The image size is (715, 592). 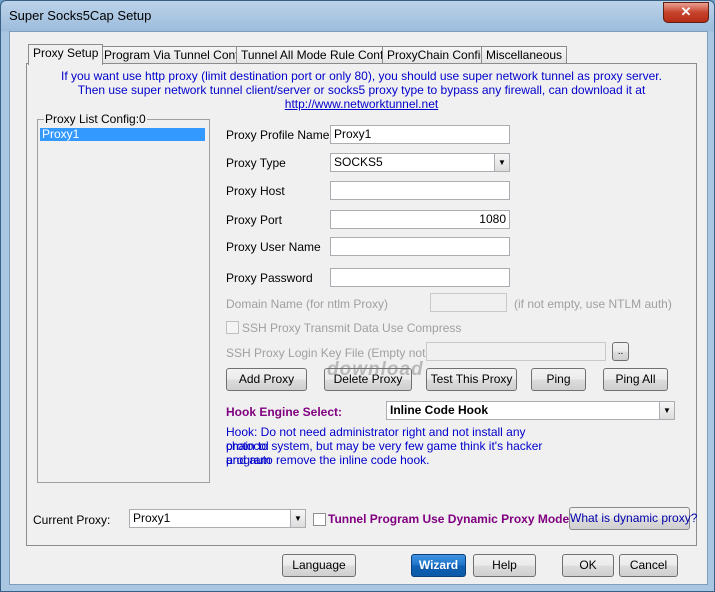 What do you see at coordinates (319, 565) in the screenshot?
I see `language-button: Language` at bounding box center [319, 565].